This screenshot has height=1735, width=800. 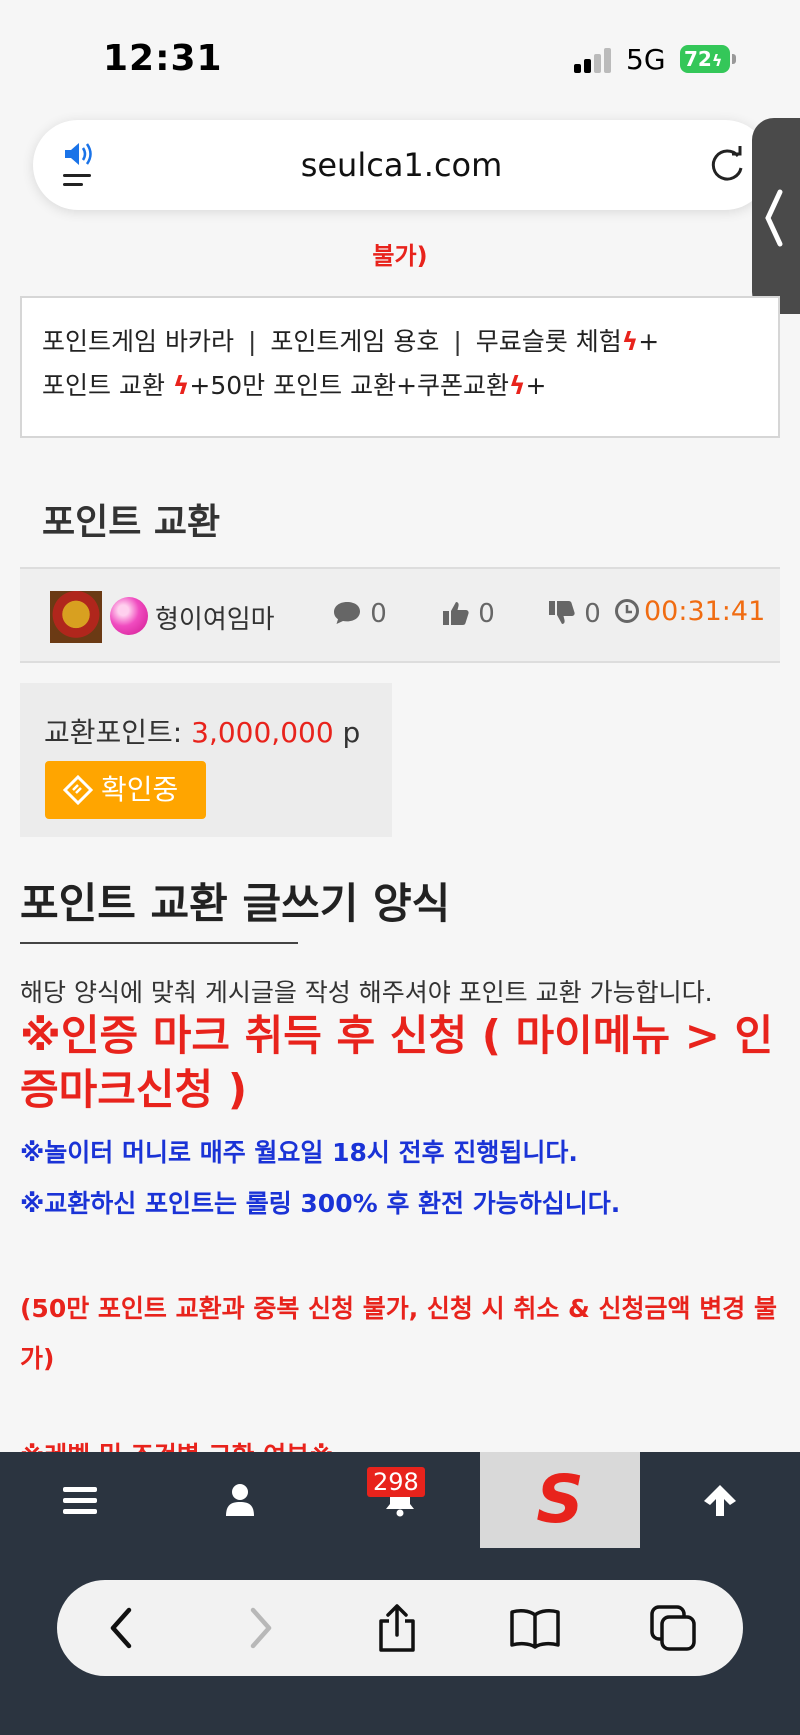 I want to click on reload-icon, so click(x=728, y=164).